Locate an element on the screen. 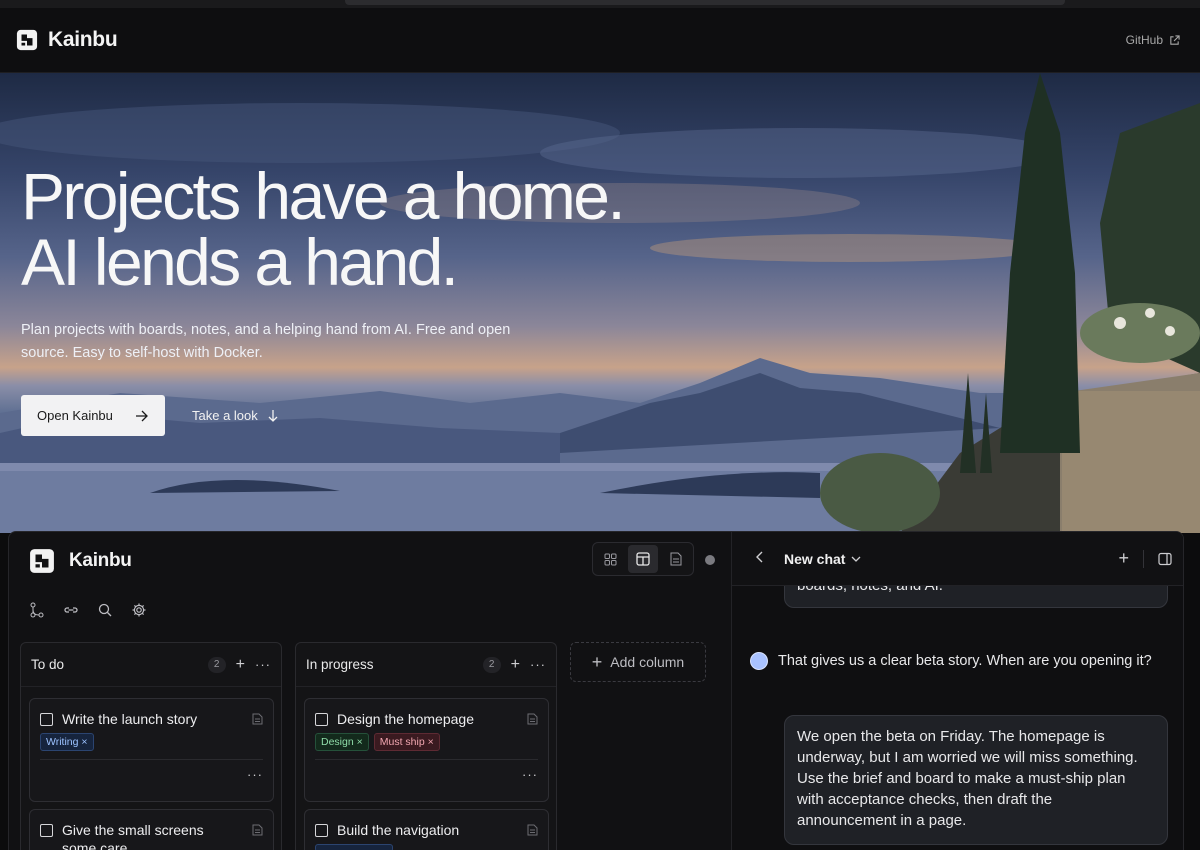 The image size is (1200, 850). app-brand-name: Kainbu is located at coordinates (100, 560).